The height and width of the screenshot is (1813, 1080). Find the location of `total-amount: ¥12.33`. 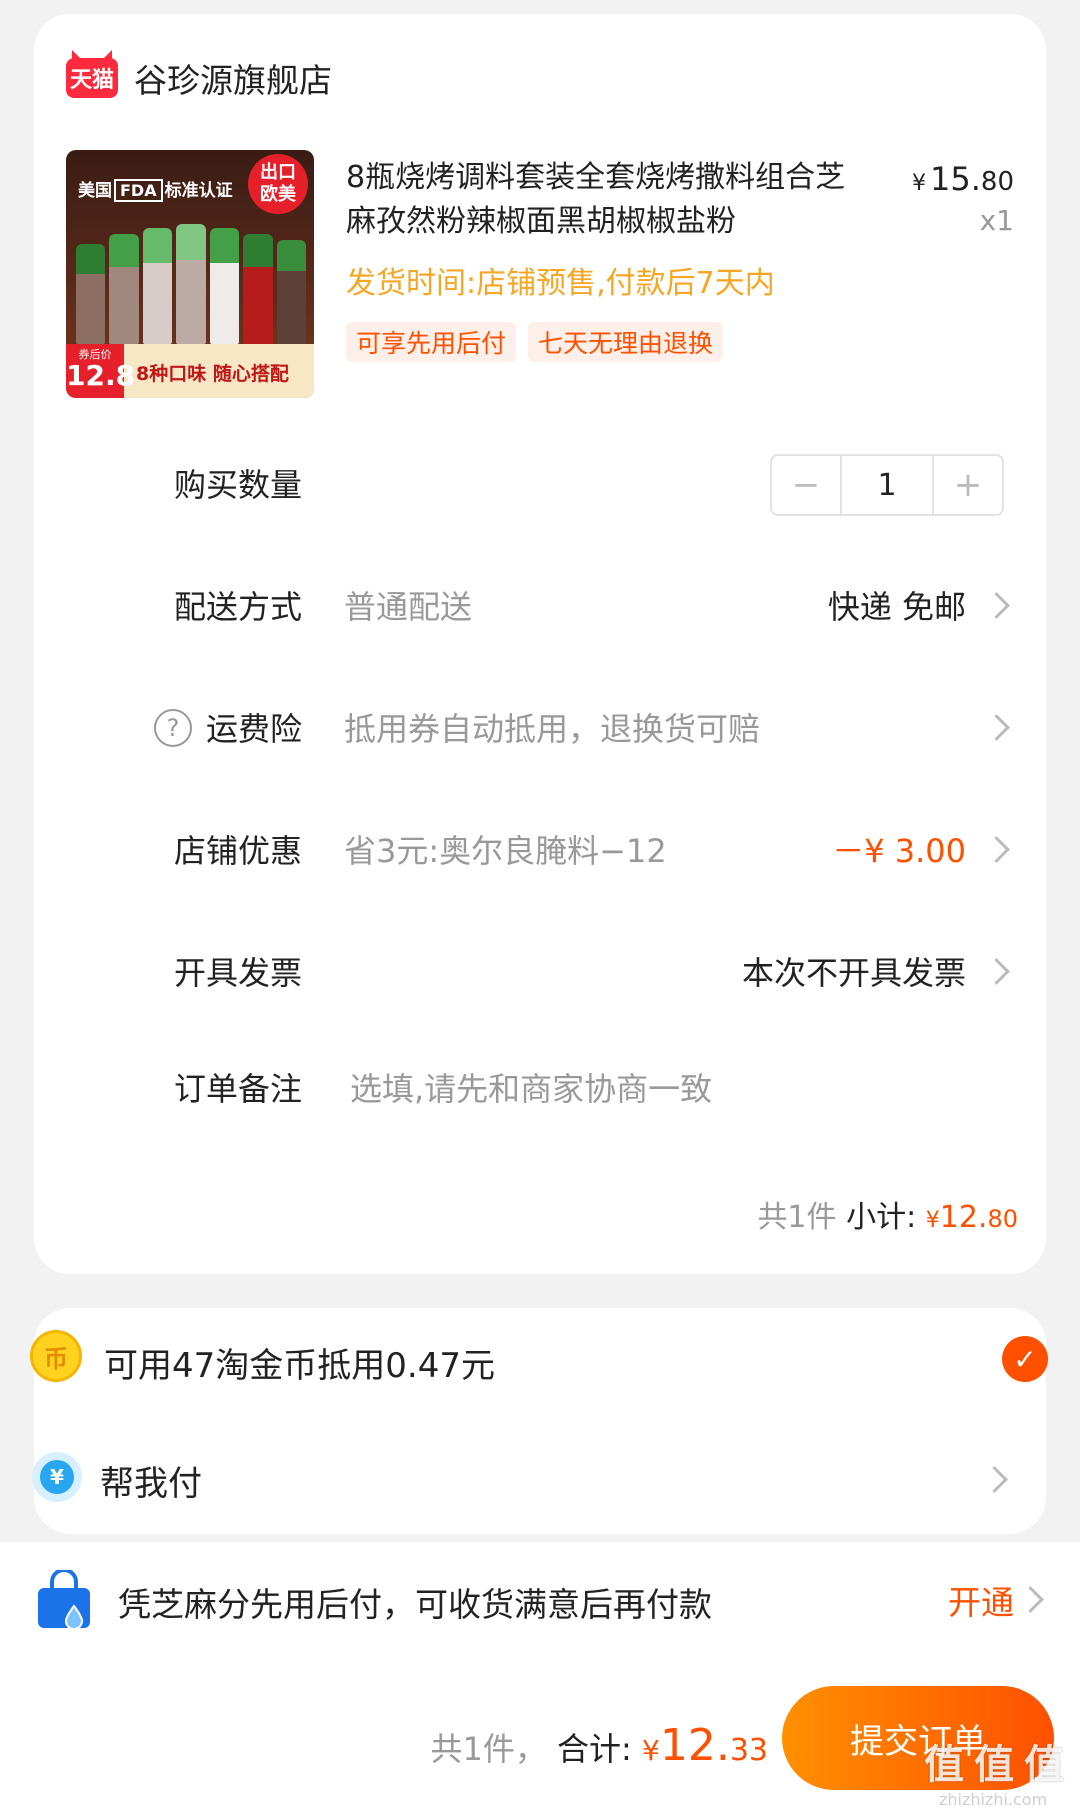

total-amount: ¥12.33 is located at coordinates (705, 1745).